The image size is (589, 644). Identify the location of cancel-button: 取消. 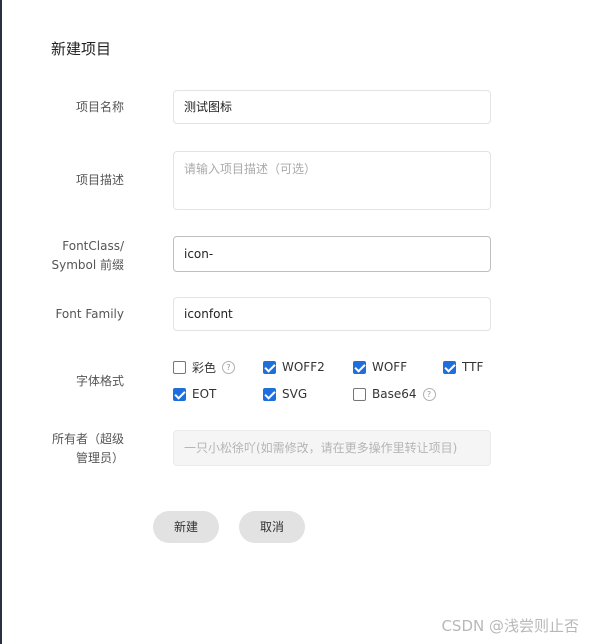
(272, 527).